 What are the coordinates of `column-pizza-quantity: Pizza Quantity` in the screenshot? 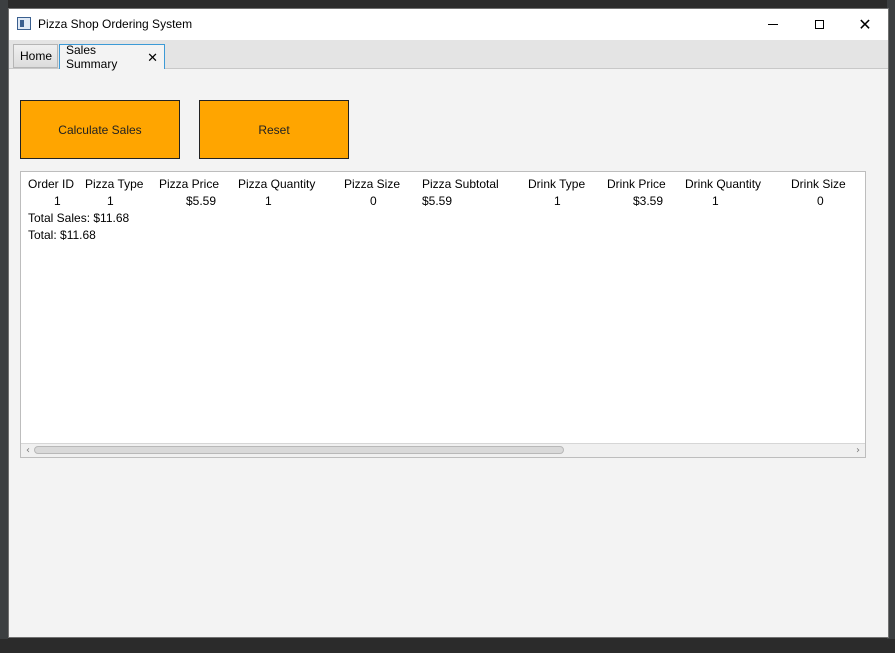 It's located at (277, 184).